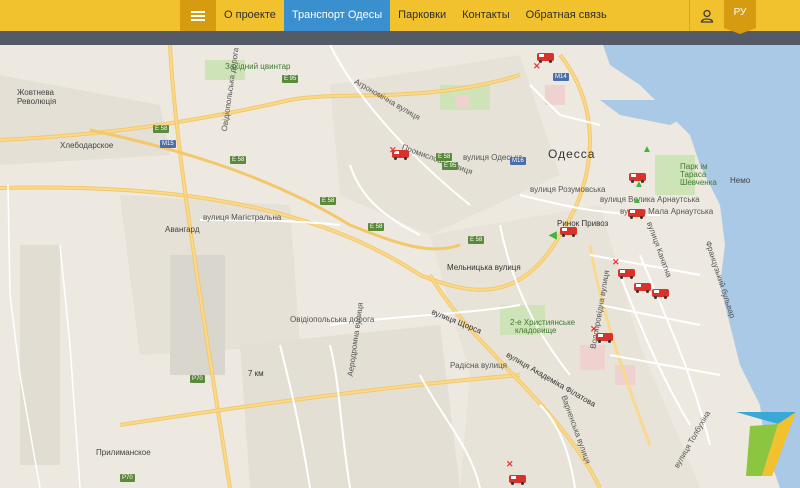 The height and width of the screenshot is (488, 800). What do you see at coordinates (256, 373) in the screenshot?
I see `label-7km: 7 км` at bounding box center [256, 373].